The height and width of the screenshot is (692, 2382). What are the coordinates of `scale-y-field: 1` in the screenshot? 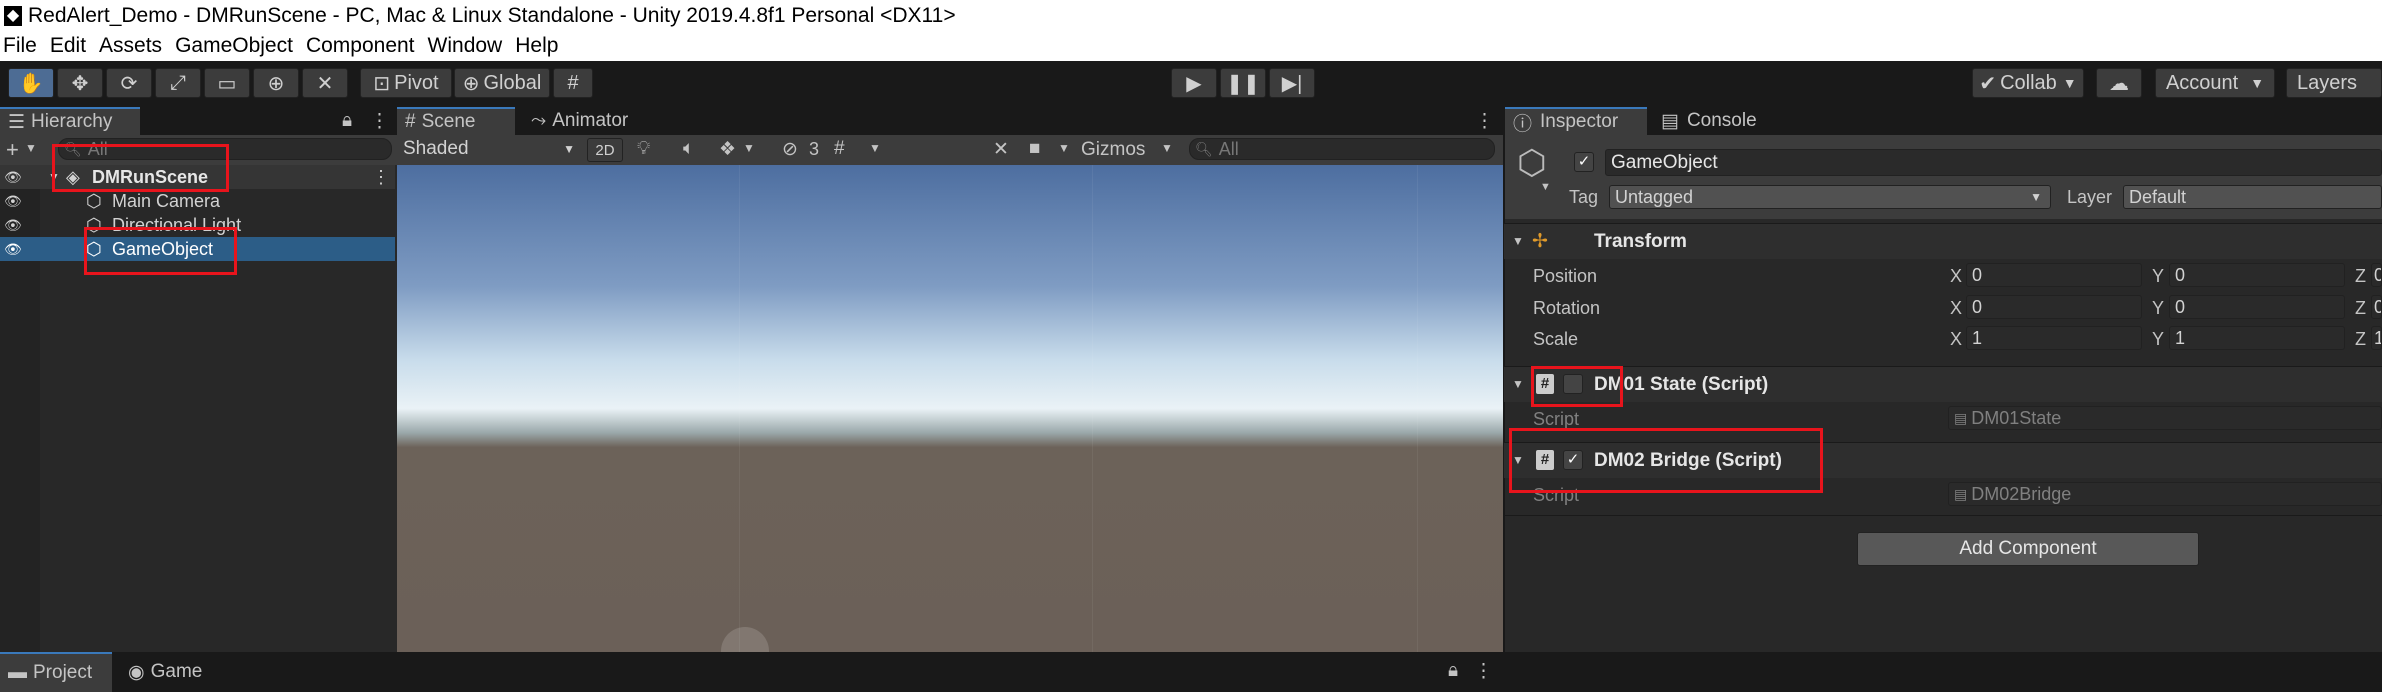 It's located at (2257, 338).